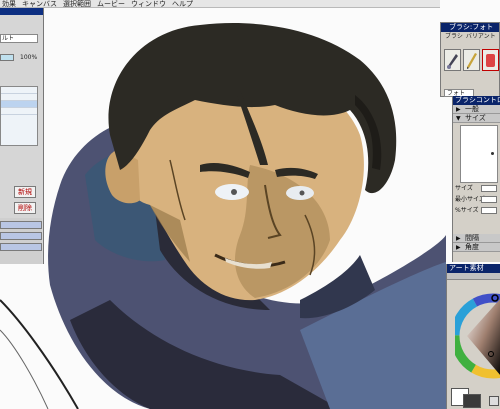  I want to click on size-slider, so click(489, 188).